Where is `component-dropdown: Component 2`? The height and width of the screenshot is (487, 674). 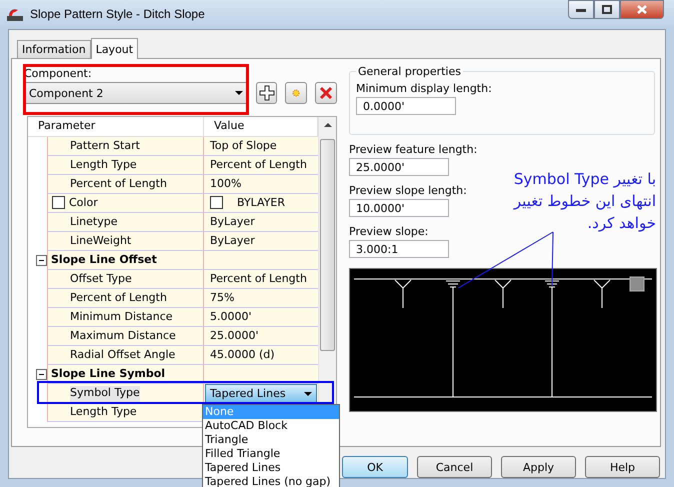
component-dropdown: Component 2 is located at coordinates (136, 93).